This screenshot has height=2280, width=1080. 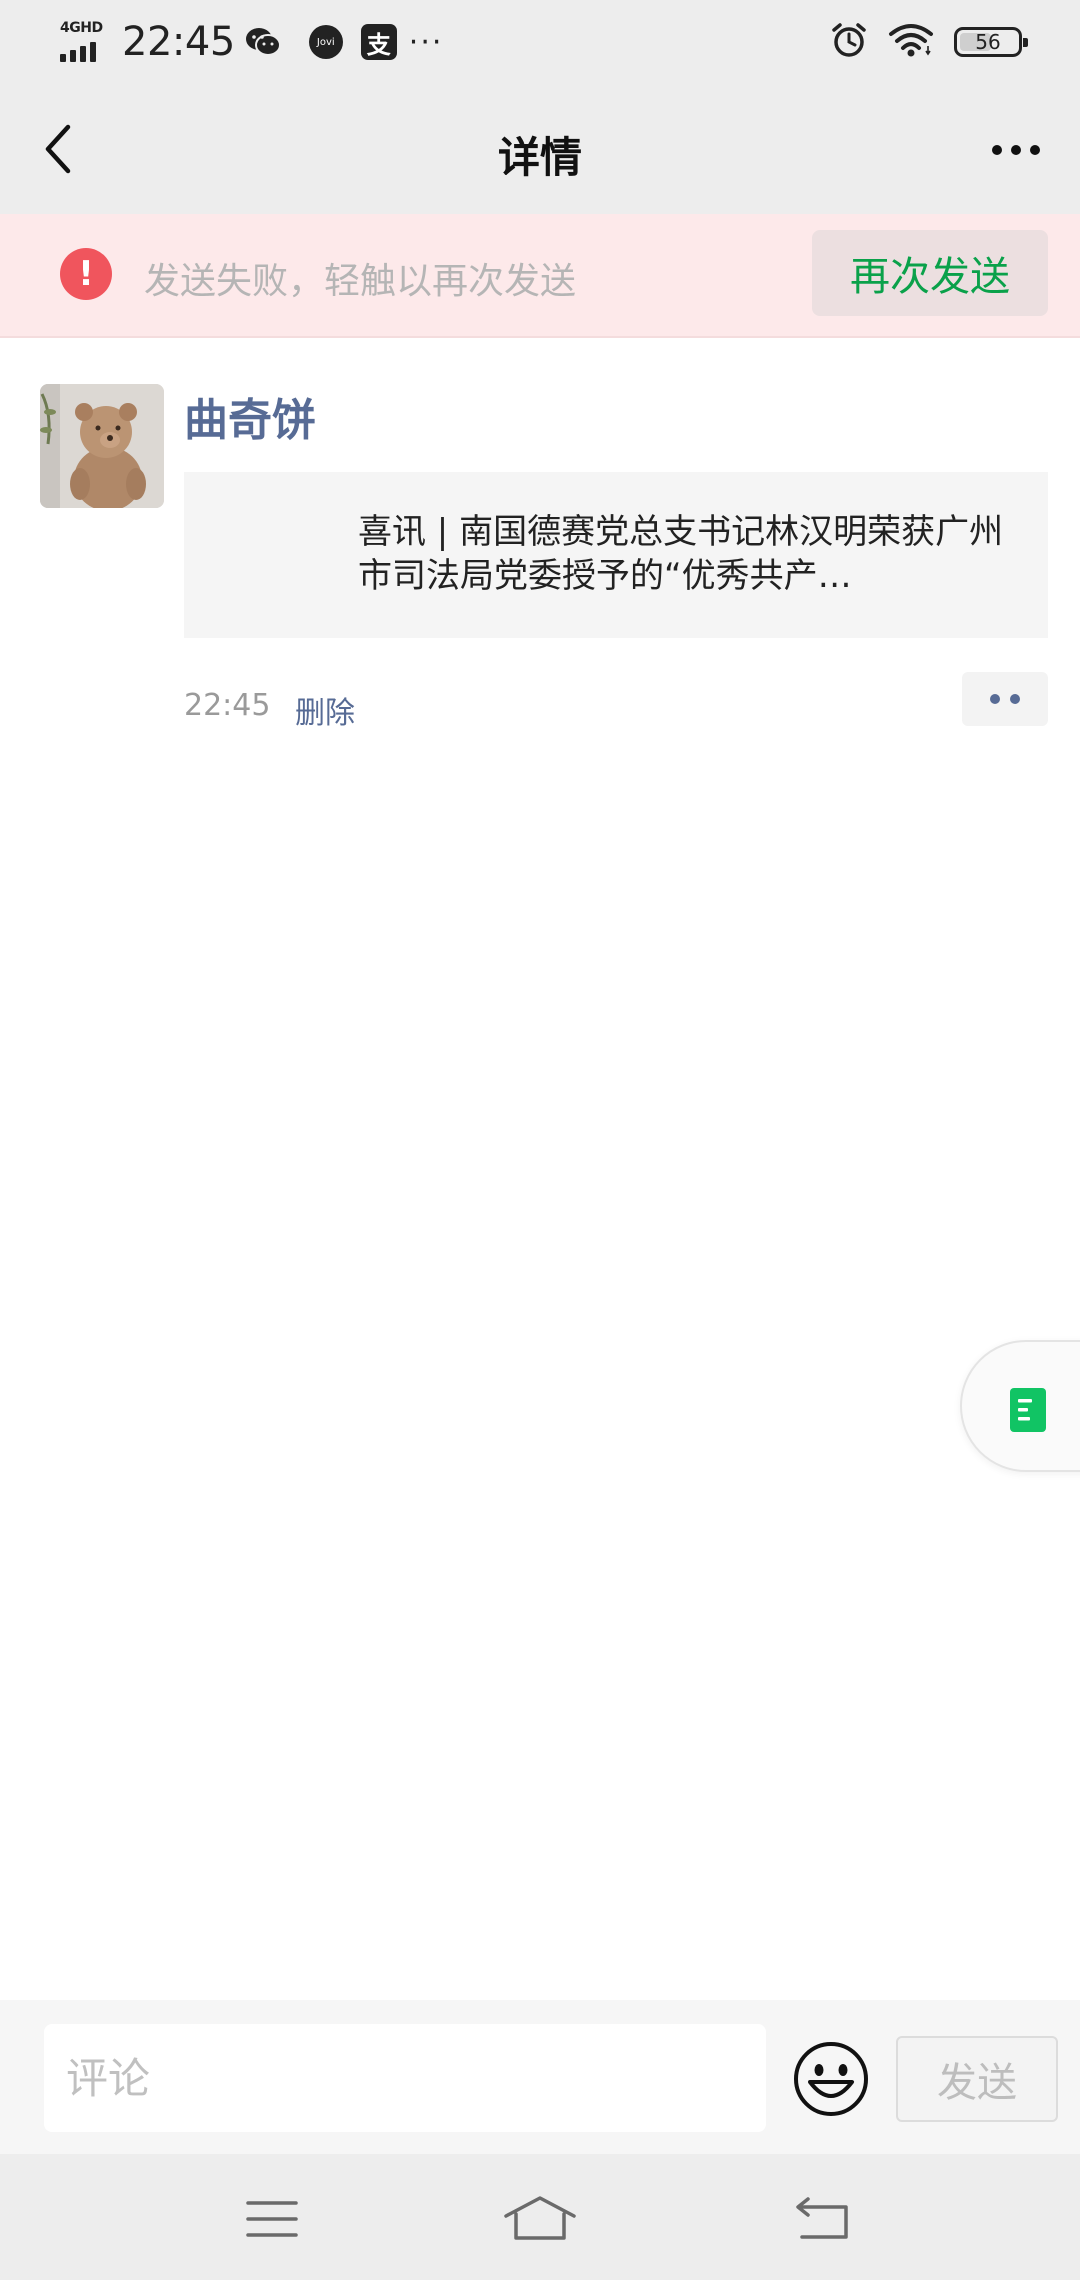 I want to click on home-icon, so click(x=540, y=2218).